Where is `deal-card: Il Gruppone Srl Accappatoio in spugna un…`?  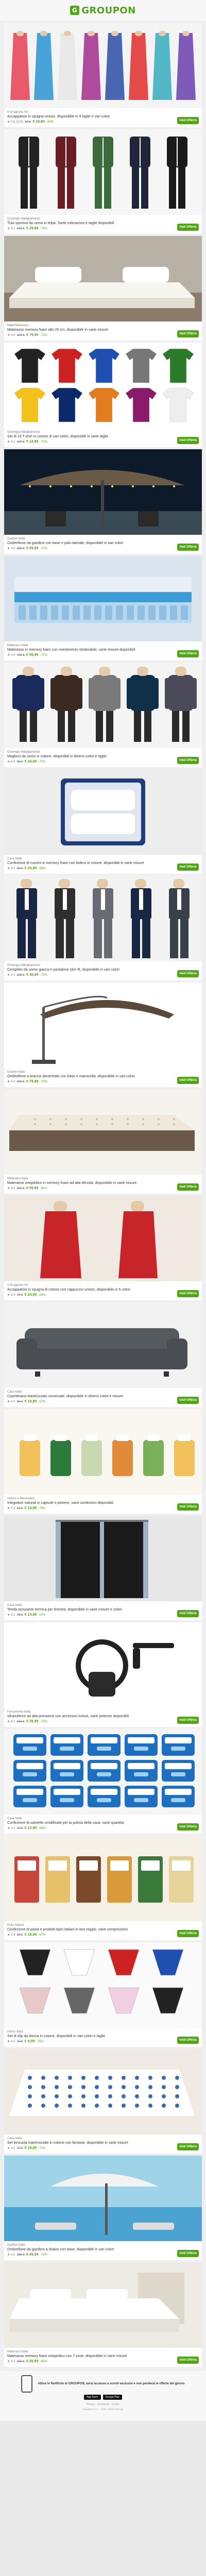
deal-card: Il Gruppone Srl Accappatoio in spugna un… is located at coordinates (103, 75).